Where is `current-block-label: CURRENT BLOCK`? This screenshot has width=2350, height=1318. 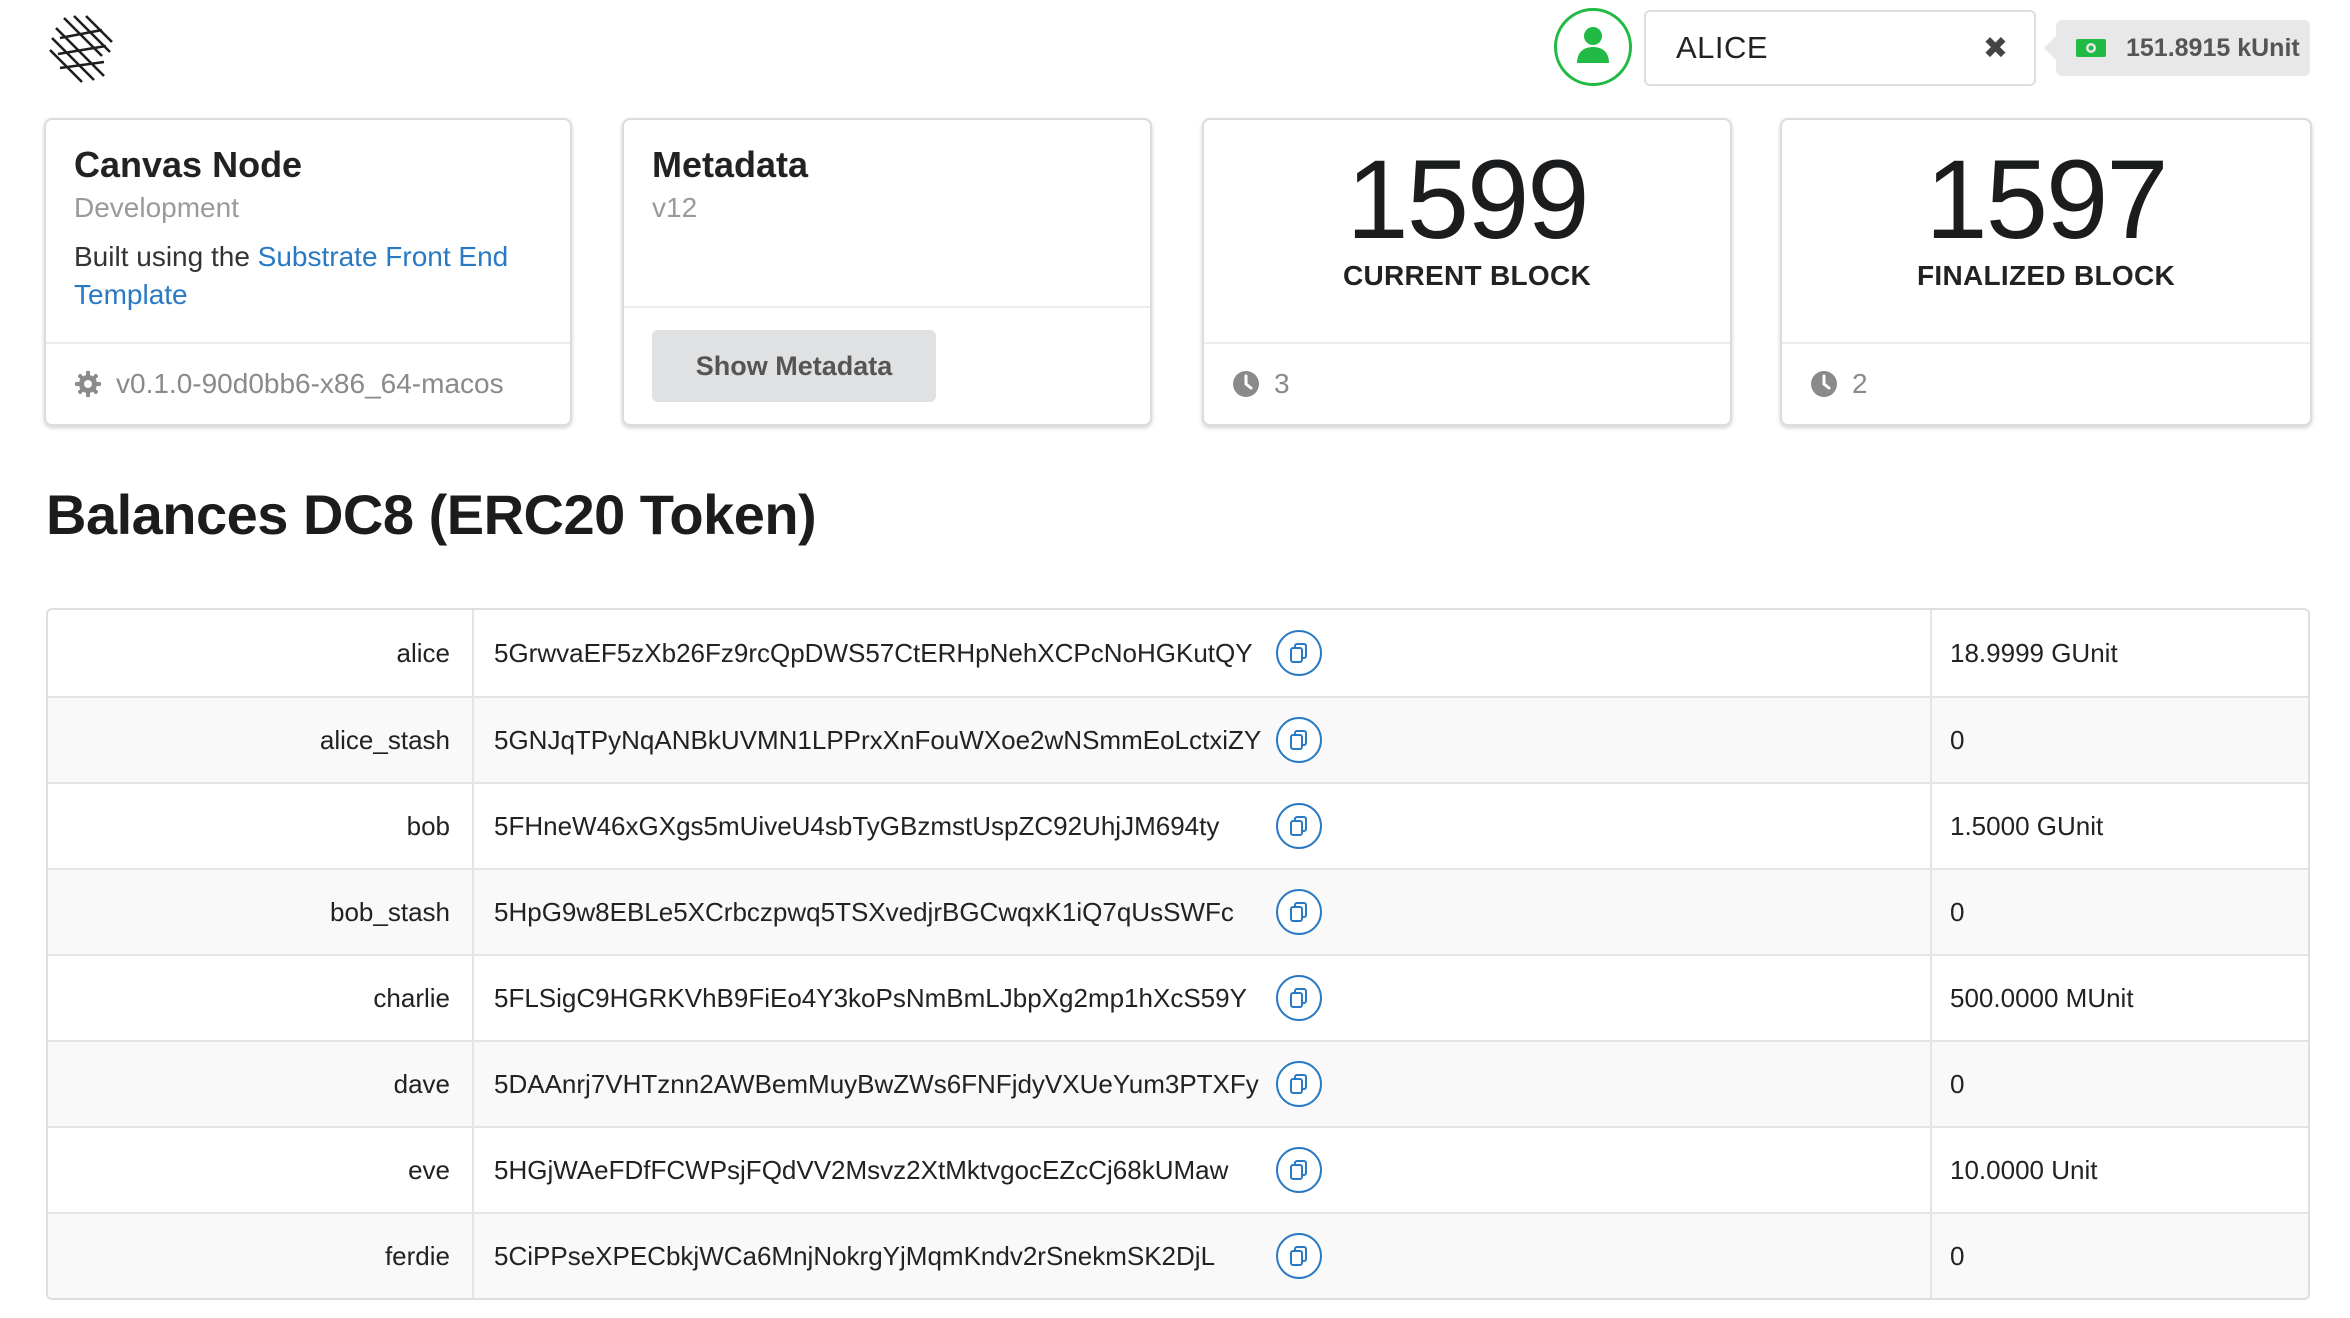 current-block-label: CURRENT BLOCK is located at coordinates (1467, 275).